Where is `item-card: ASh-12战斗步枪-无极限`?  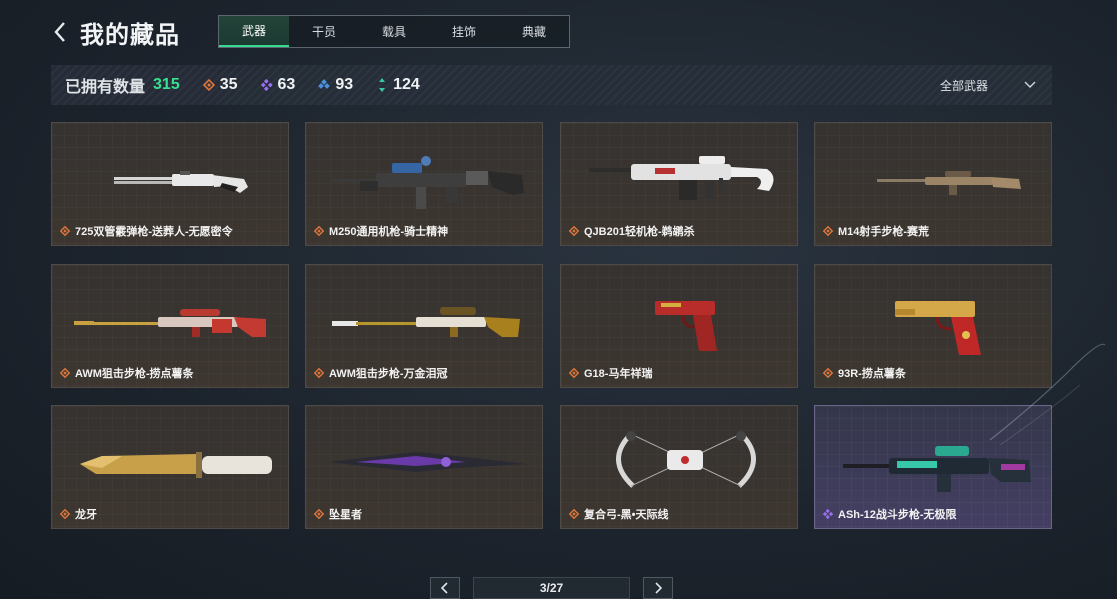
item-card: ASh-12战斗步枪-无极限 is located at coordinates (933, 467).